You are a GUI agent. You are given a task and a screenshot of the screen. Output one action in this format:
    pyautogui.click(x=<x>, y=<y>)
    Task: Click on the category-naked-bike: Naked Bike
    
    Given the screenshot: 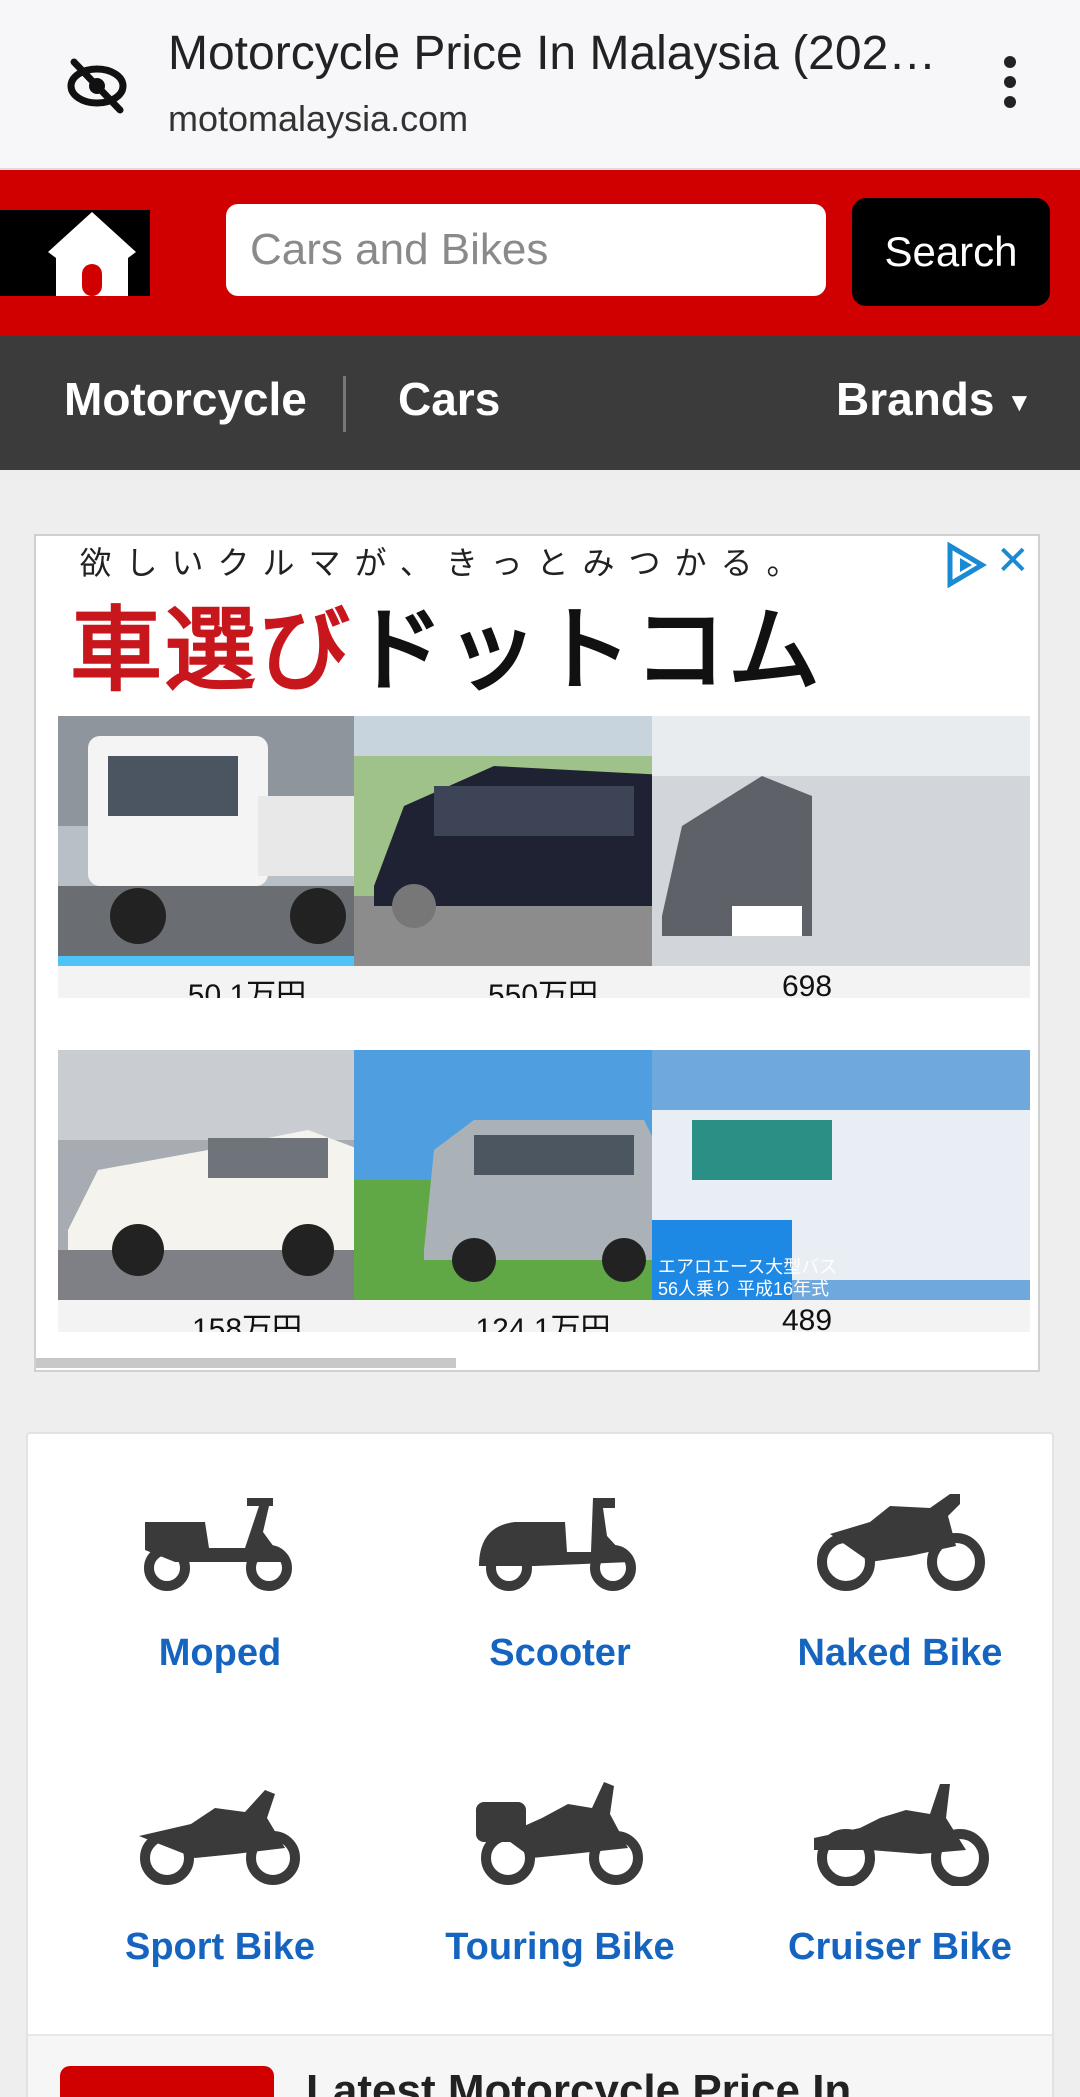 What is the action you would take?
    pyautogui.click(x=900, y=1580)
    